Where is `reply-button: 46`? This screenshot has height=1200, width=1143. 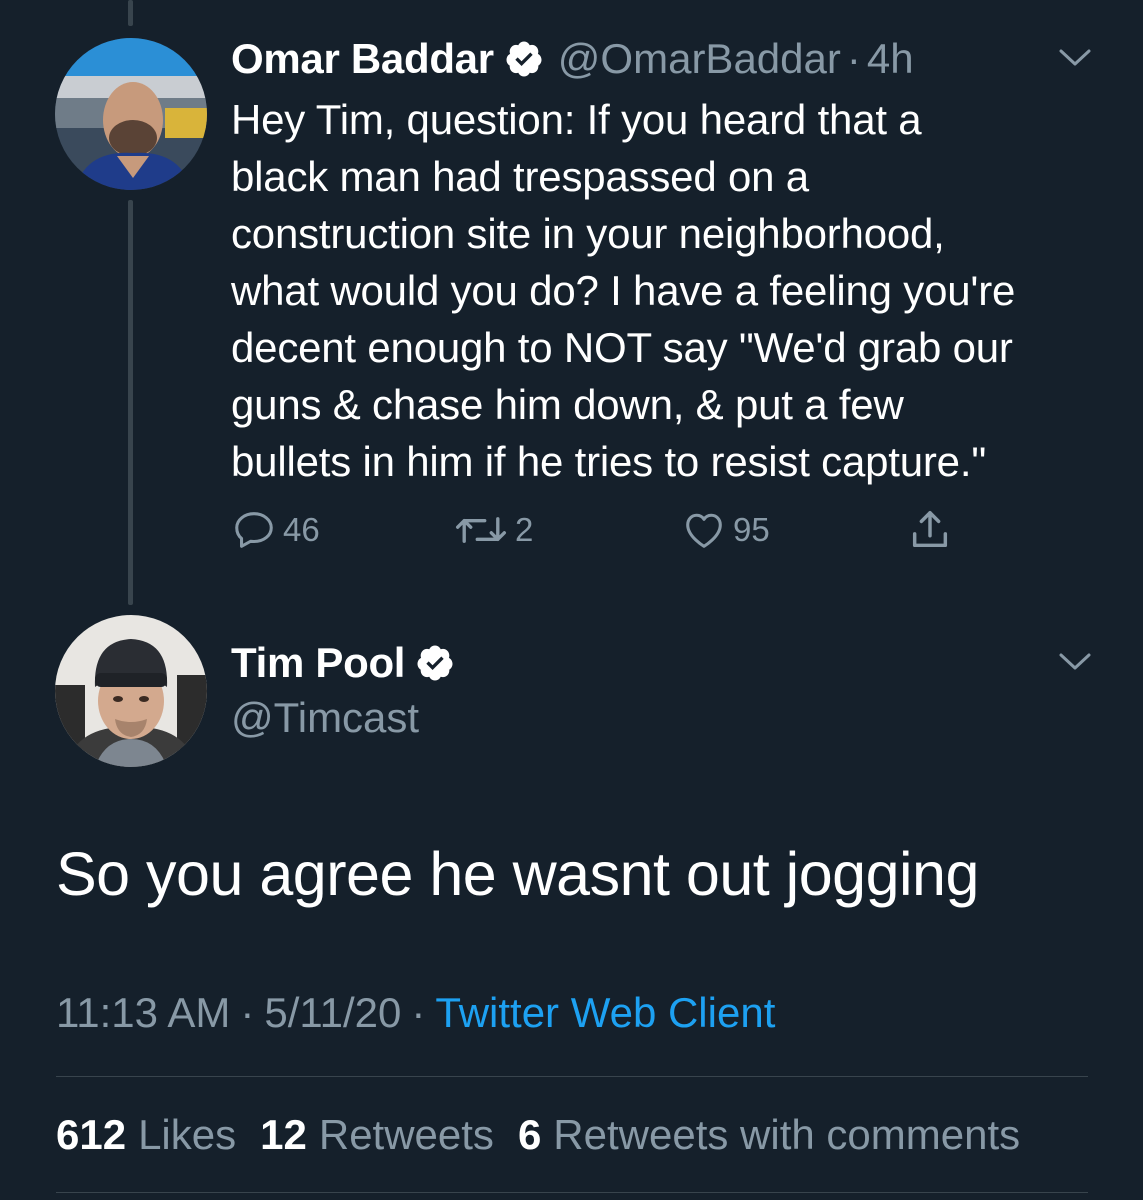 reply-button: 46 is located at coordinates (275, 530).